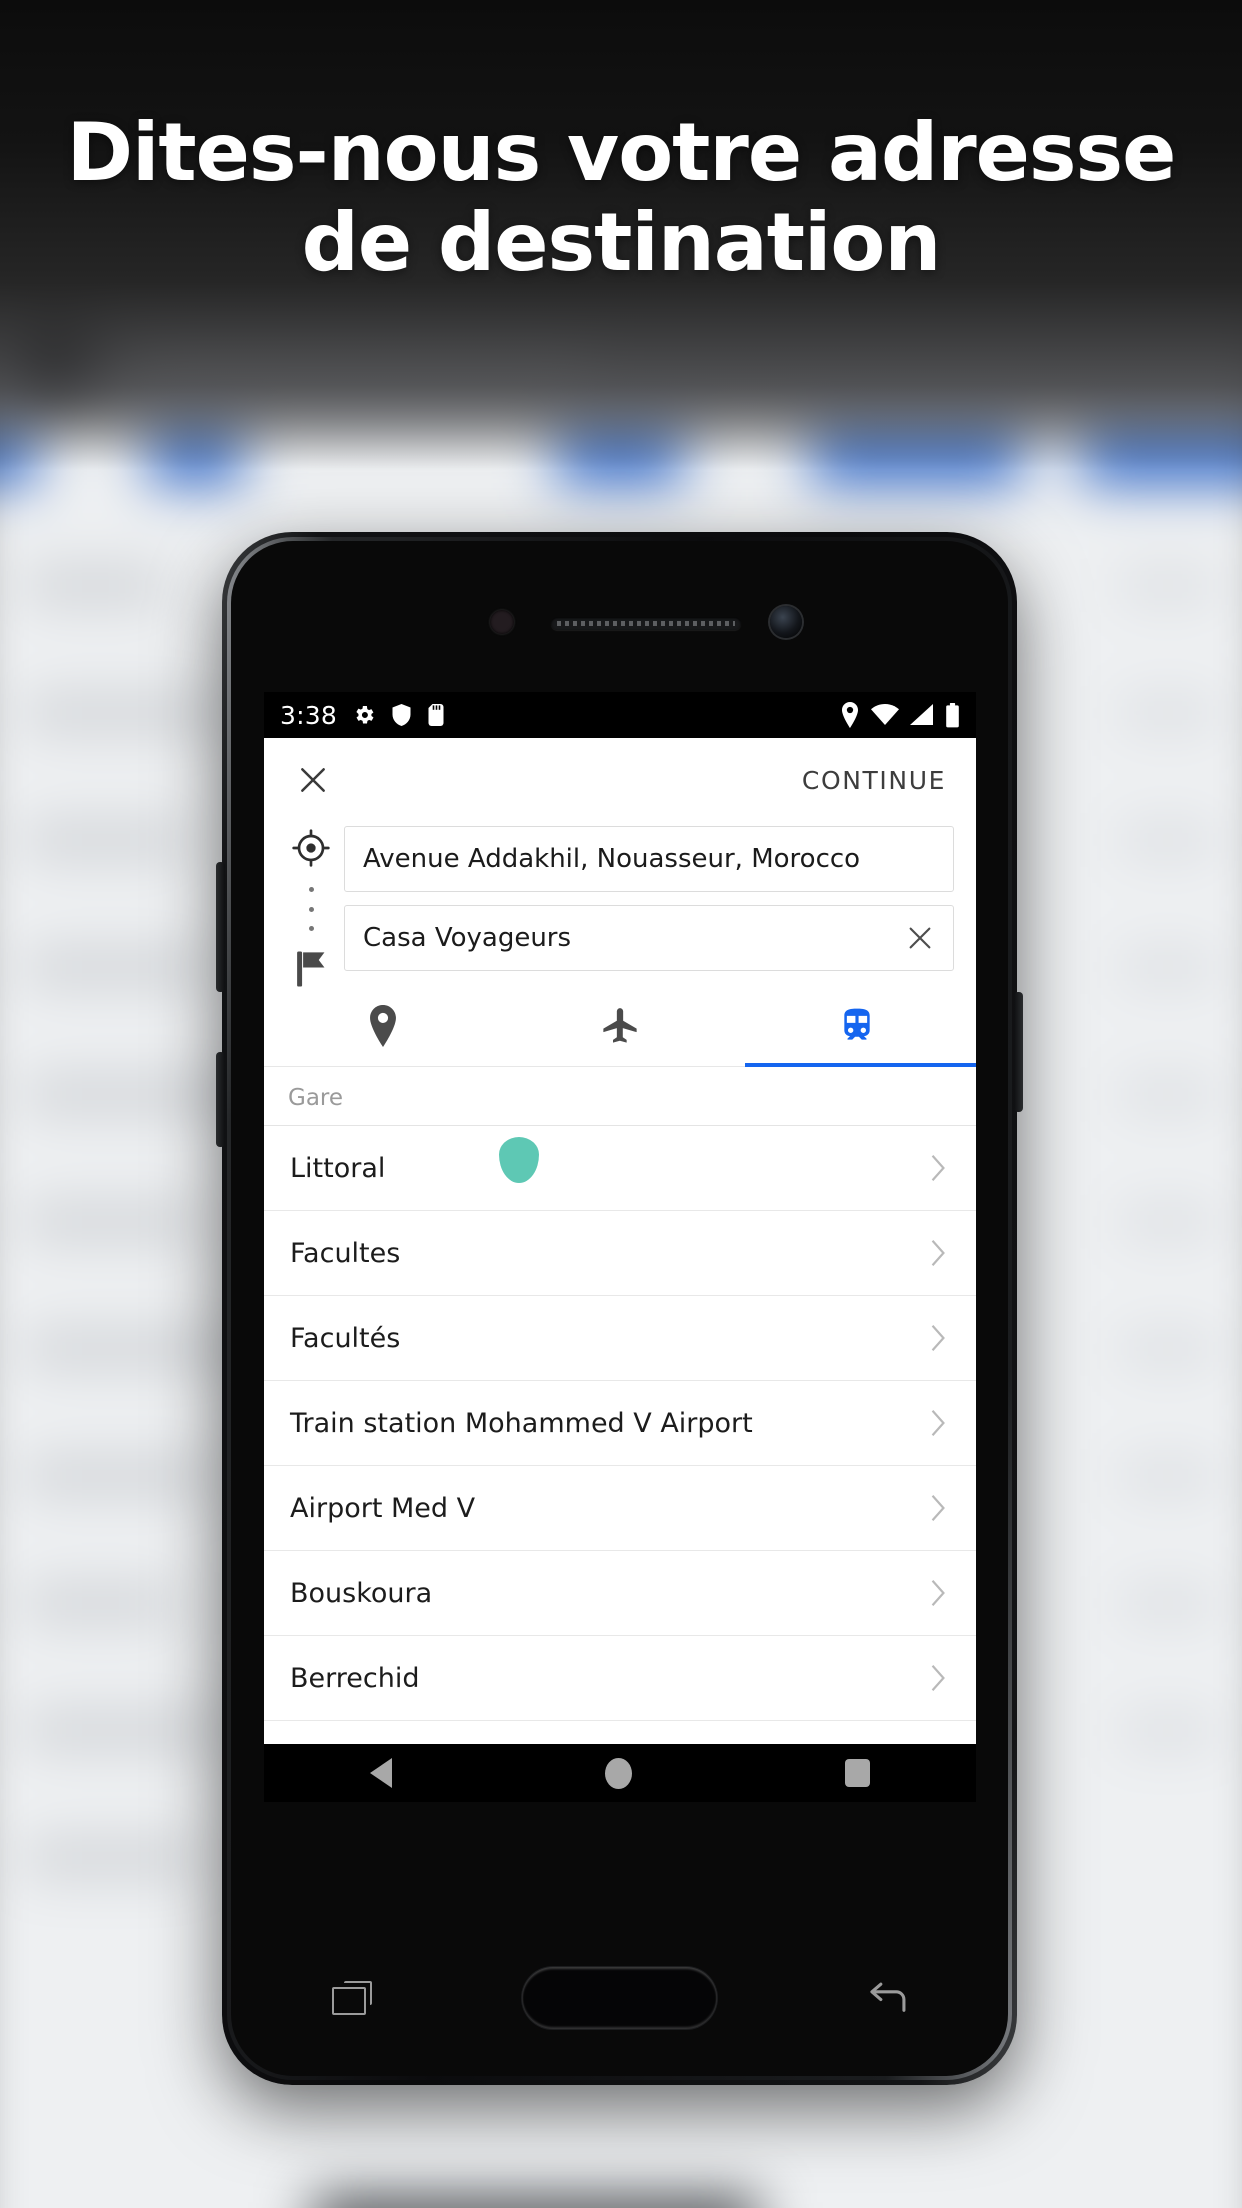 This screenshot has height=2208, width=1242. I want to click on status-bar: 3:38, so click(620, 715).